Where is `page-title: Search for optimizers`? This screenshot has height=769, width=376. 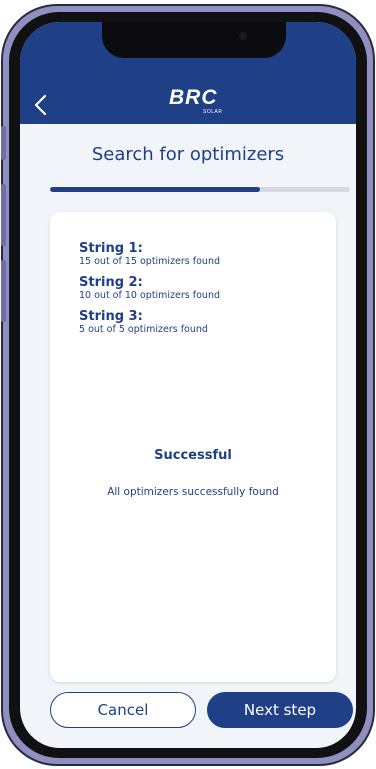 page-title: Search for optimizers is located at coordinates (188, 154).